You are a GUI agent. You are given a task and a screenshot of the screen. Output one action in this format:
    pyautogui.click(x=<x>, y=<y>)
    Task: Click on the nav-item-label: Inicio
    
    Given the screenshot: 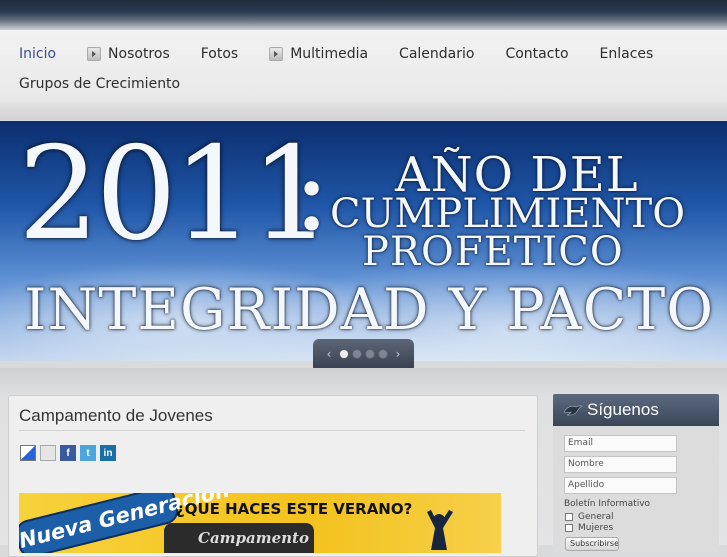 What is the action you would take?
    pyautogui.click(x=38, y=54)
    